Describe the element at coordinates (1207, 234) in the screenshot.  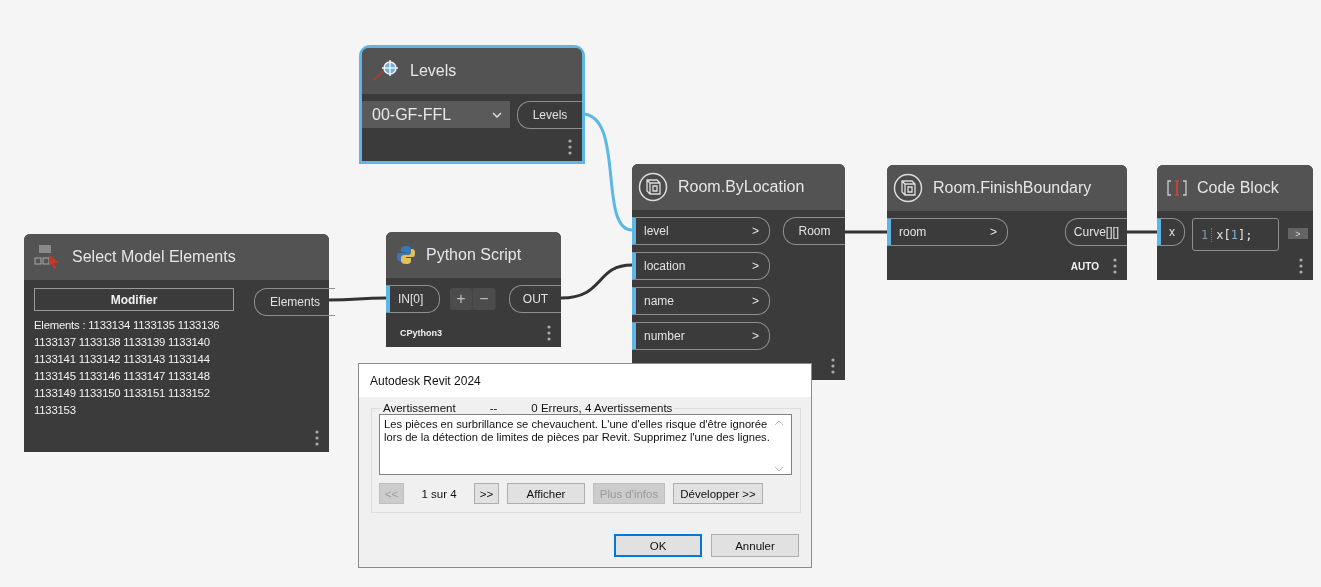
I see `line-number: 1` at that location.